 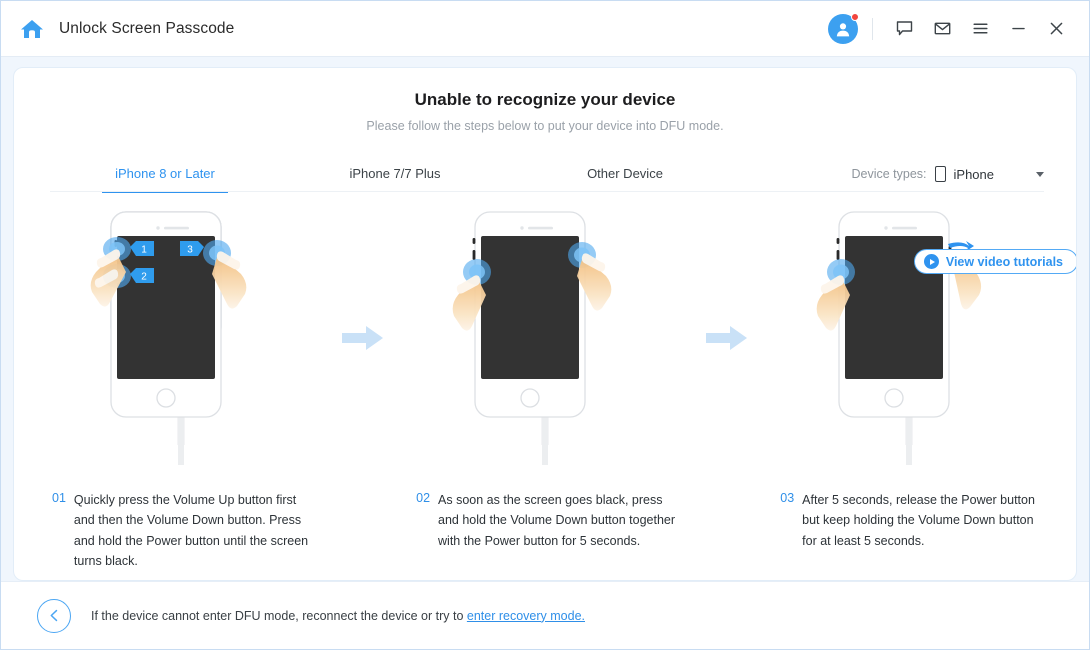 What do you see at coordinates (843, 28) in the screenshot?
I see `user-avatar` at bounding box center [843, 28].